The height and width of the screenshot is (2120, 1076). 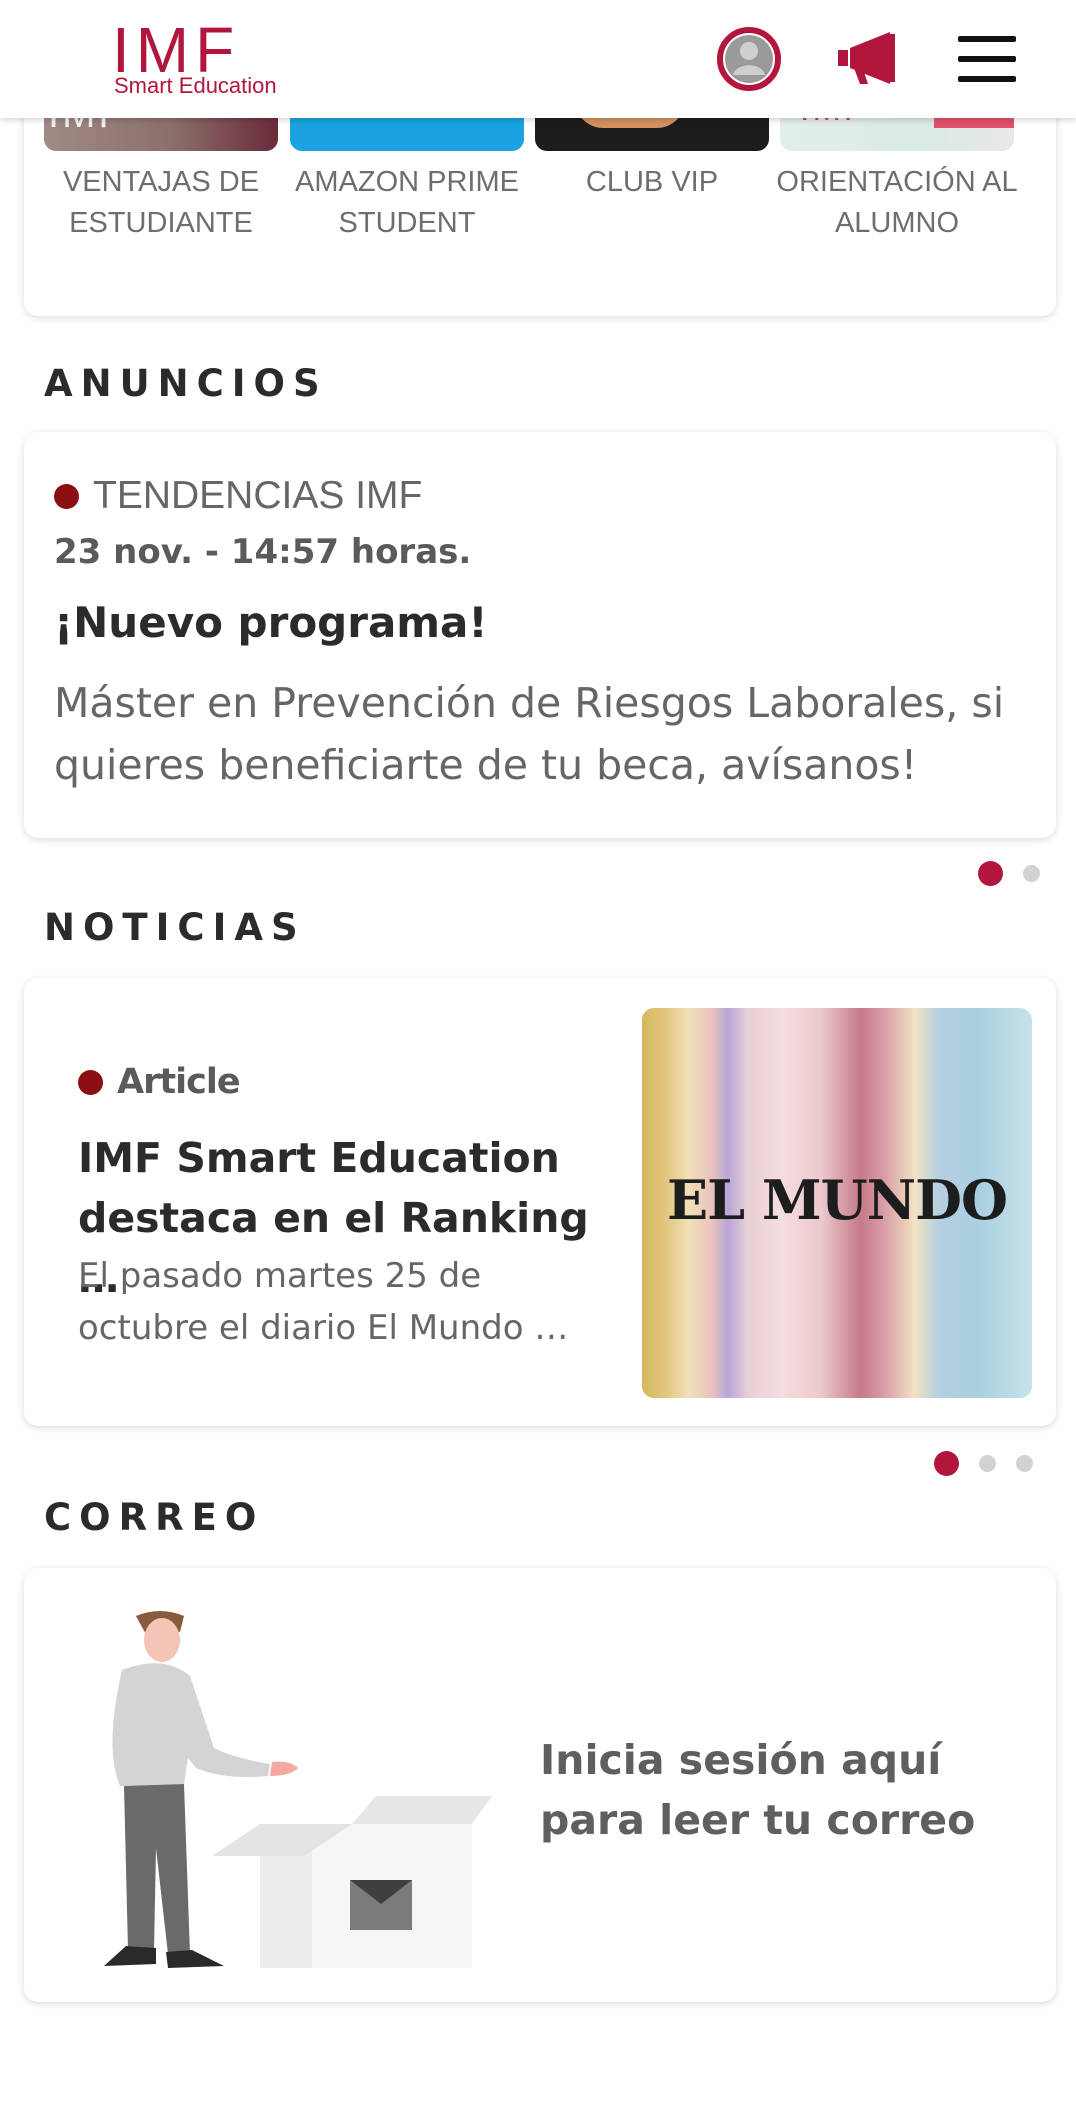 I want to click on logo-tagline: Smart Education, so click(x=195, y=85).